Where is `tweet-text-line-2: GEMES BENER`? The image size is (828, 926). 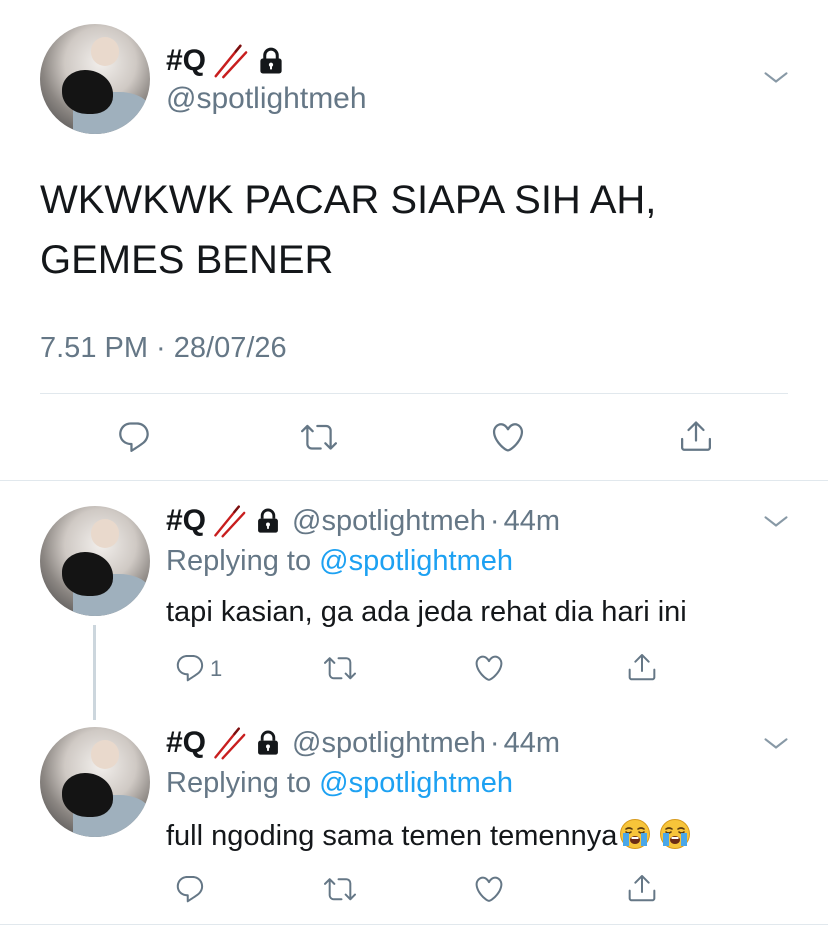 tweet-text-line-2: GEMES BENER is located at coordinates (187, 260).